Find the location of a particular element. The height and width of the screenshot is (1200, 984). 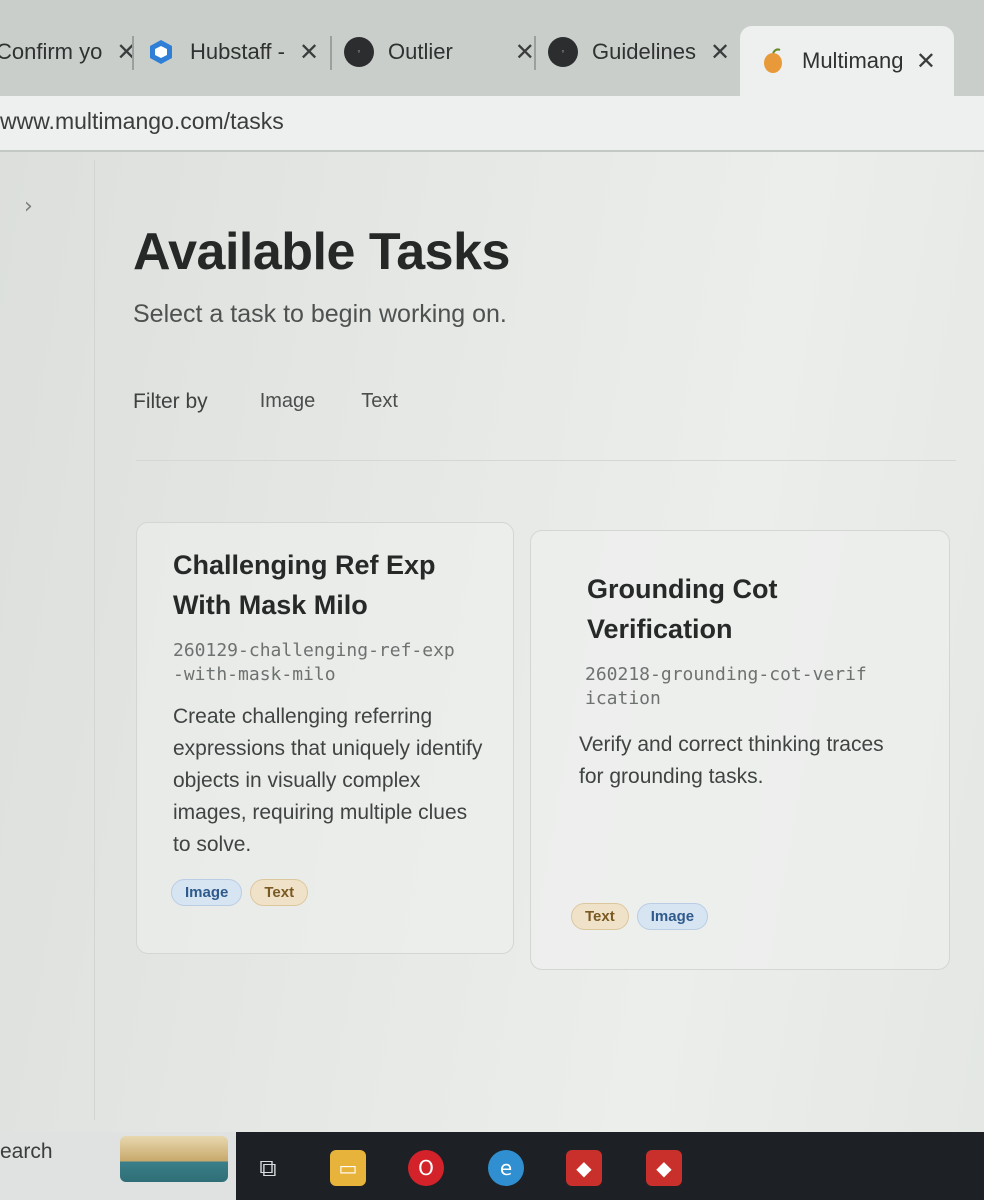

taskbar-search: earch is located at coordinates (26, 1152).